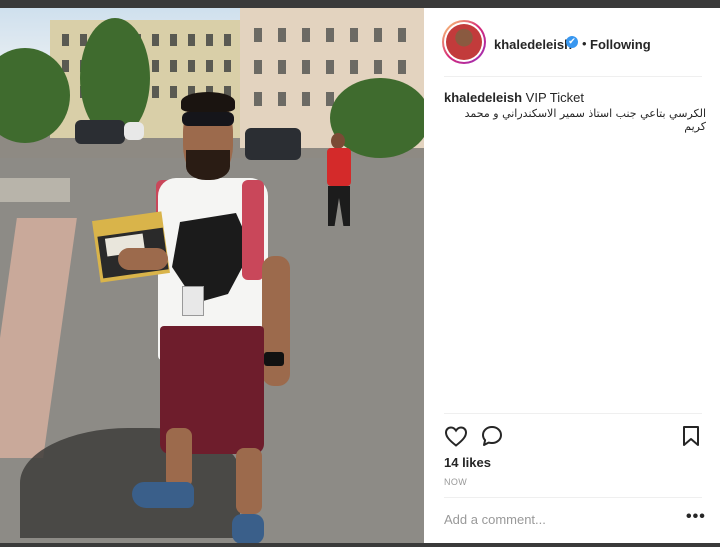 The width and height of the screenshot is (720, 547). Describe the element at coordinates (554, 519) in the screenshot. I see `comment-input` at that location.